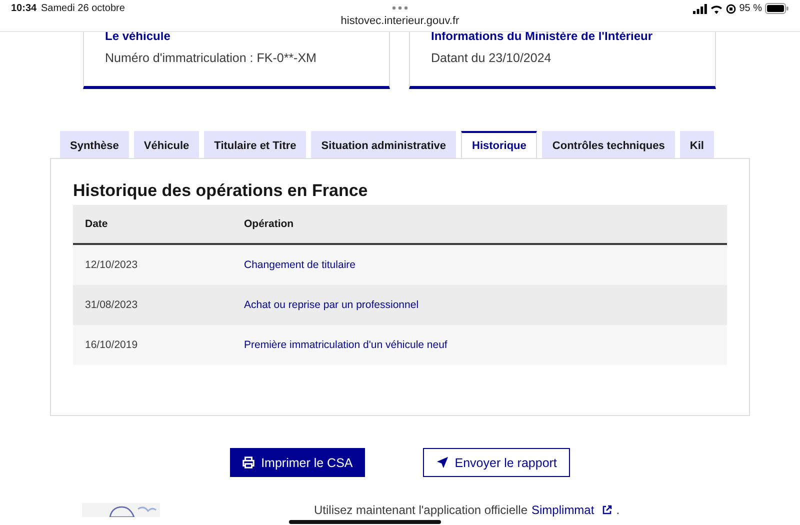 The image size is (800, 525). What do you see at coordinates (499, 144) in the screenshot?
I see `tab: Historique` at bounding box center [499, 144].